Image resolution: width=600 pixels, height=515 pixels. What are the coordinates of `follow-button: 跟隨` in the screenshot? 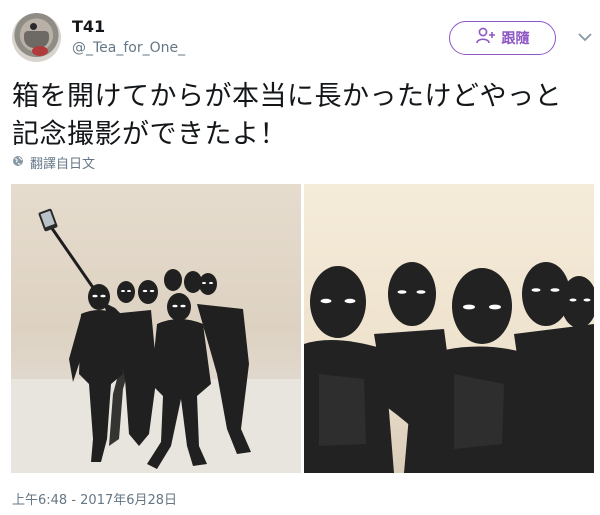 It's located at (502, 38).